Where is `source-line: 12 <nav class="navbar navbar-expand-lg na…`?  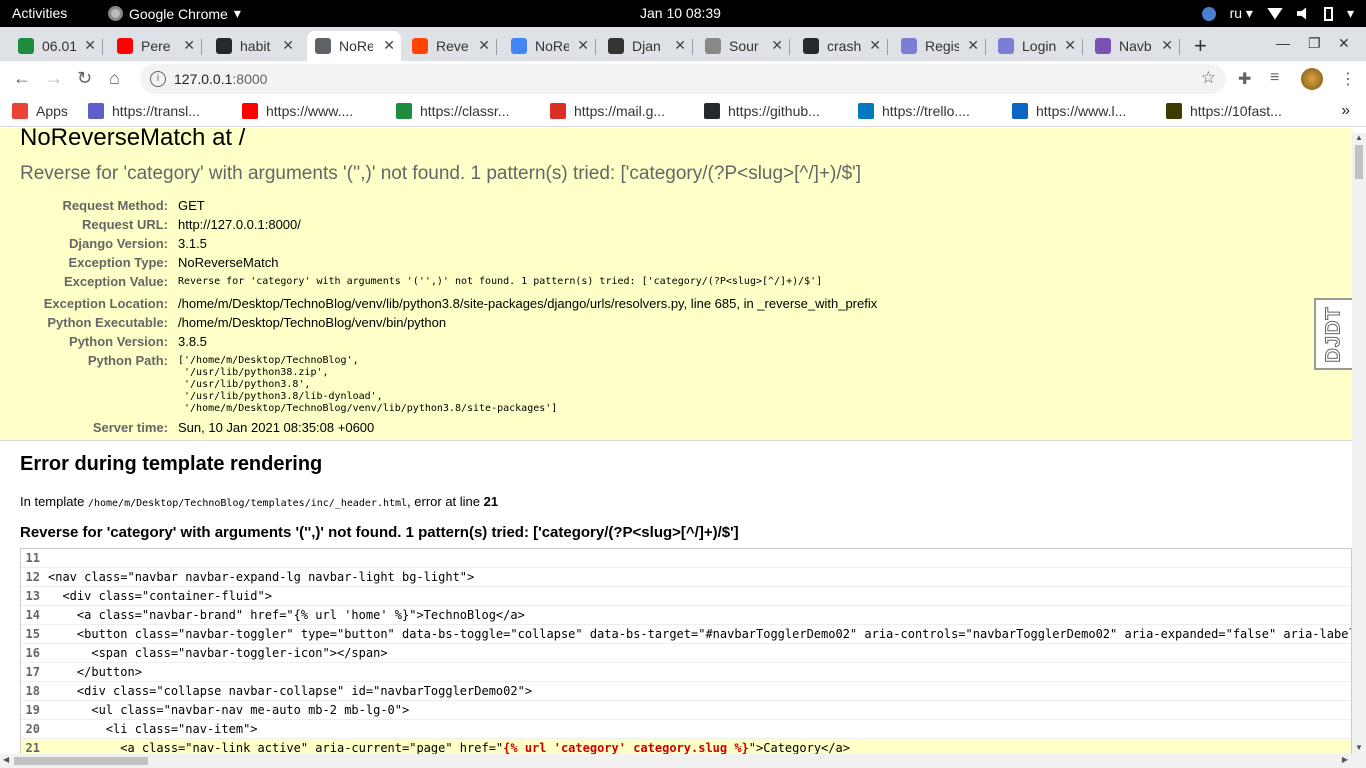
source-line: 12 <nav class="navbar navbar-expand-lg na… is located at coordinates (686, 577).